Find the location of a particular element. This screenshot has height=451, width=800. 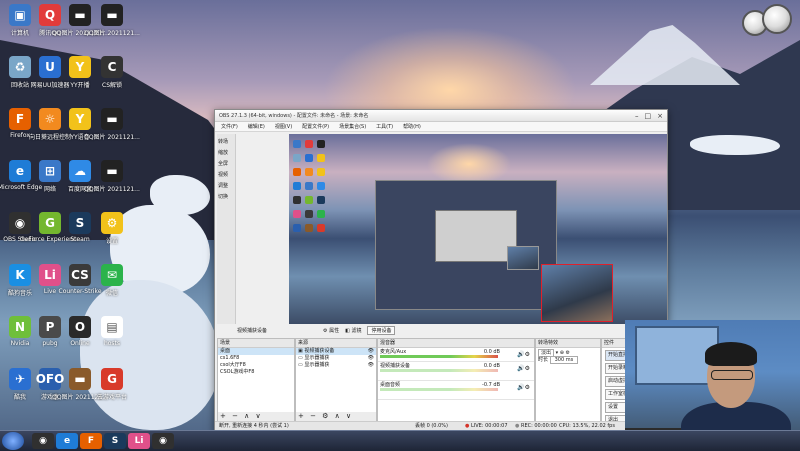

start-button-icon is located at coordinates (13, 441).